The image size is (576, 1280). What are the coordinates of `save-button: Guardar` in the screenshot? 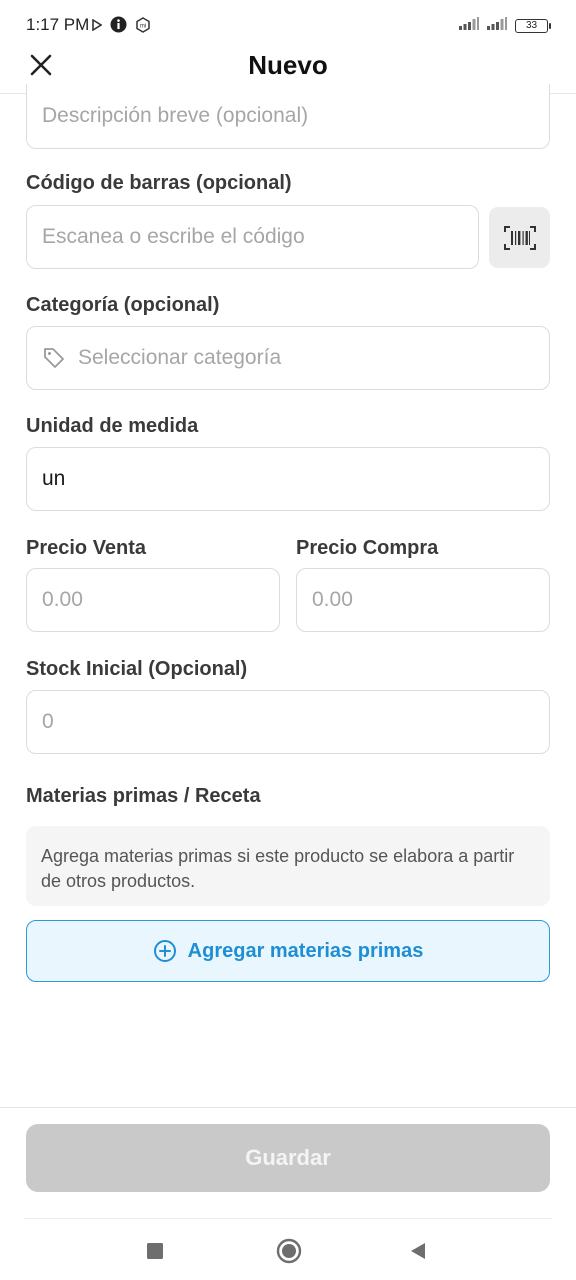 It's located at (288, 1158).